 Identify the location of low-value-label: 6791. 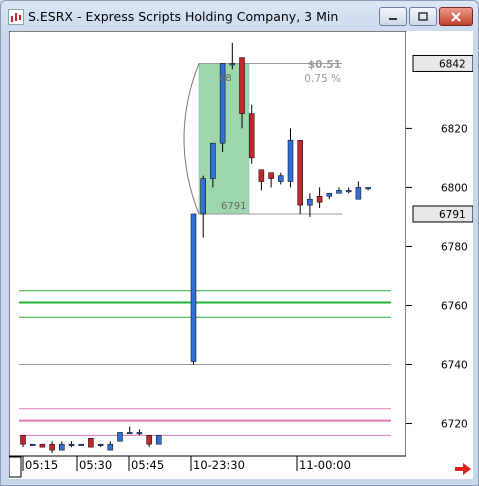
(233, 206).